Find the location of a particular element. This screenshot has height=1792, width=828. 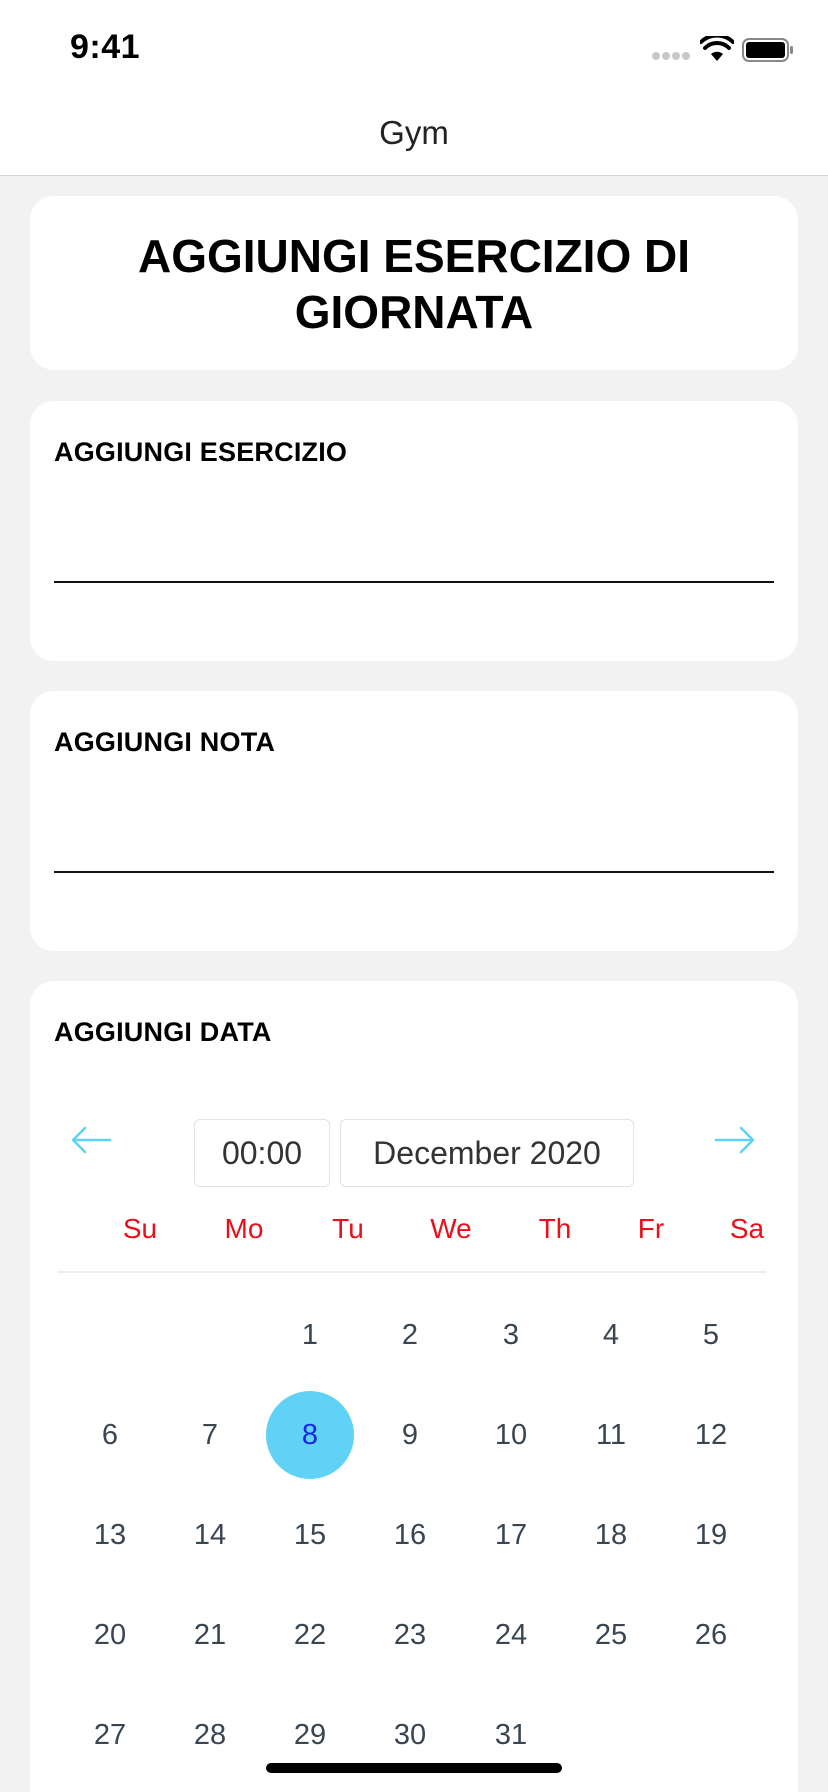

calendar-day: 21 is located at coordinates (210, 1635).